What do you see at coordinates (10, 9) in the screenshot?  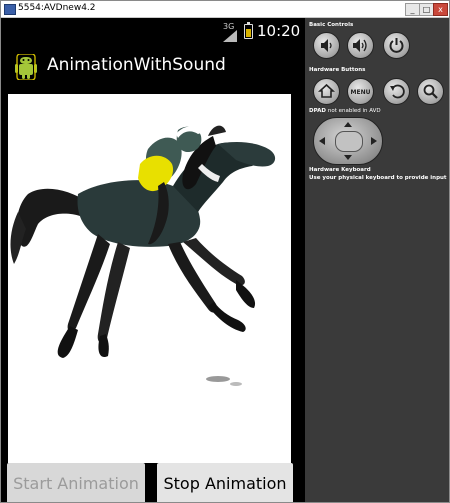 I see `window-icon` at bounding box center [10, 9].